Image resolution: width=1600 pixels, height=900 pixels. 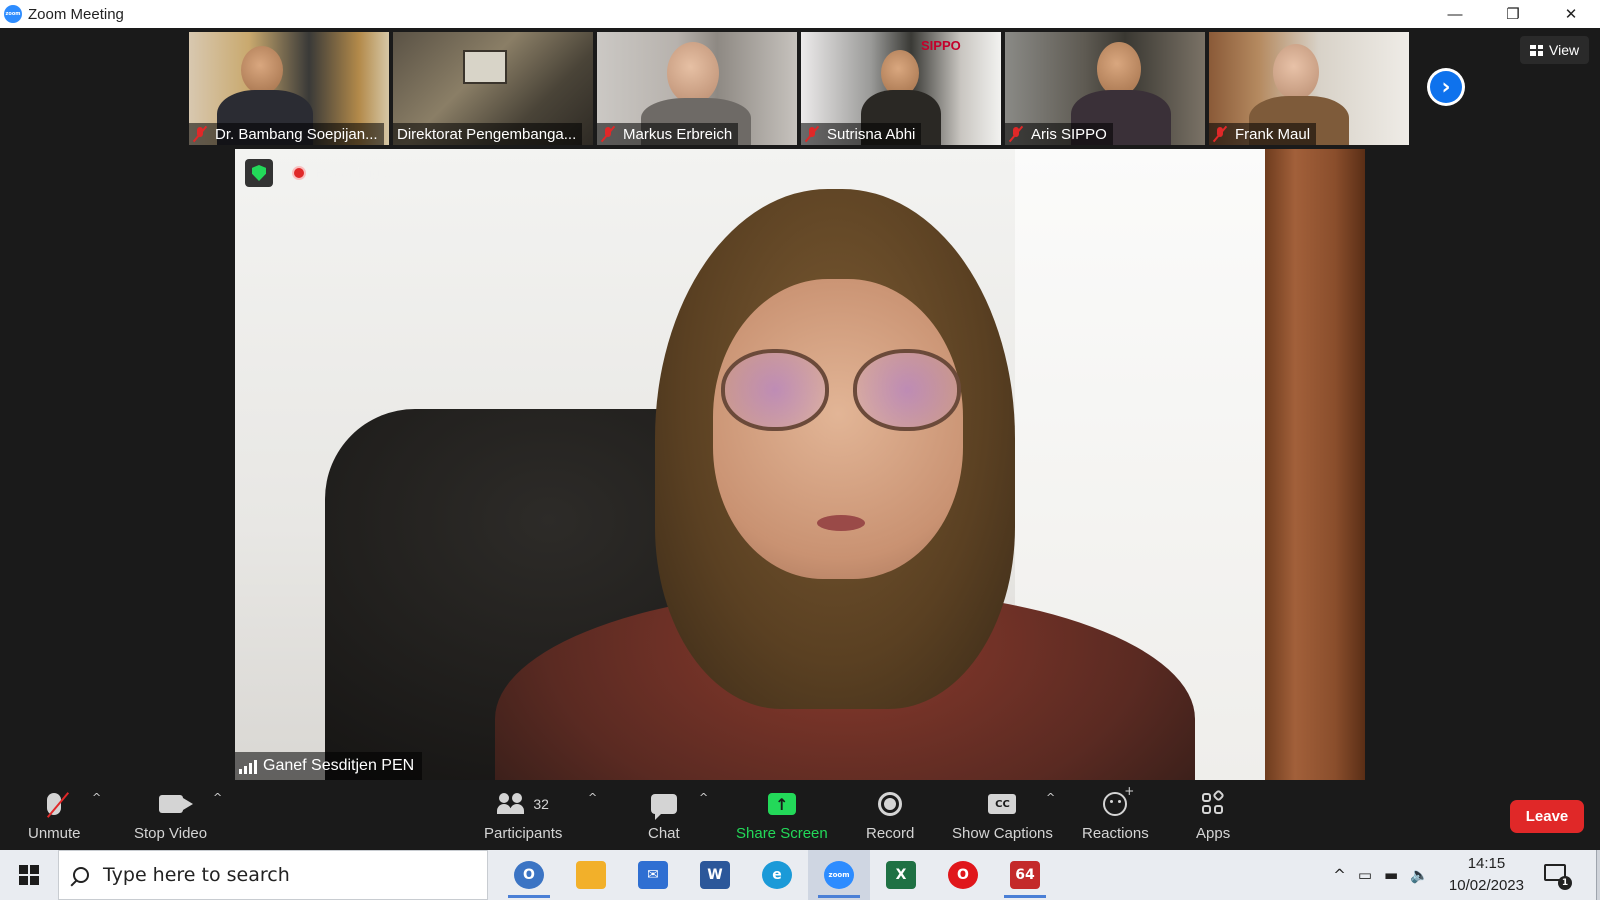 I want to click on taskbar-app-button: X, so click(x=901, y=875).